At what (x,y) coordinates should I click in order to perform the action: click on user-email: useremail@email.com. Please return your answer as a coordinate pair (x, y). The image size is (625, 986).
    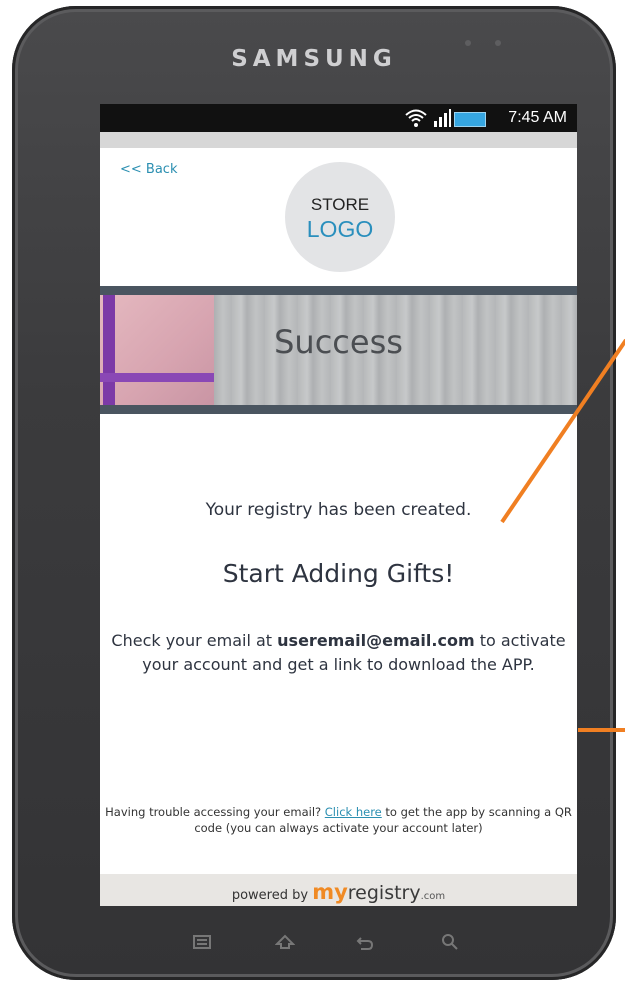
    Looking at the image, I should click on (376, 640).